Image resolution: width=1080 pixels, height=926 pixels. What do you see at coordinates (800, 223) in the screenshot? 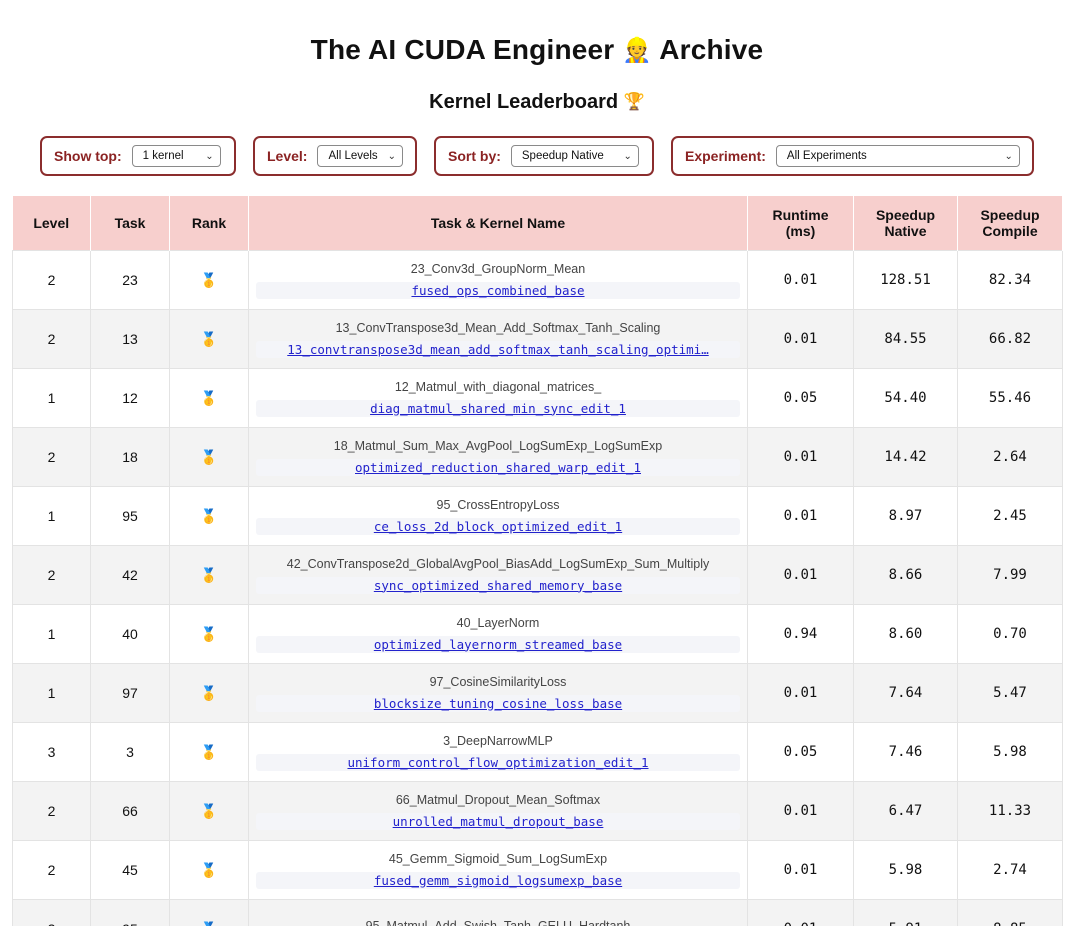
I see `column-header-runtime: Runtime (ms)` at bounding box center [800, 223].